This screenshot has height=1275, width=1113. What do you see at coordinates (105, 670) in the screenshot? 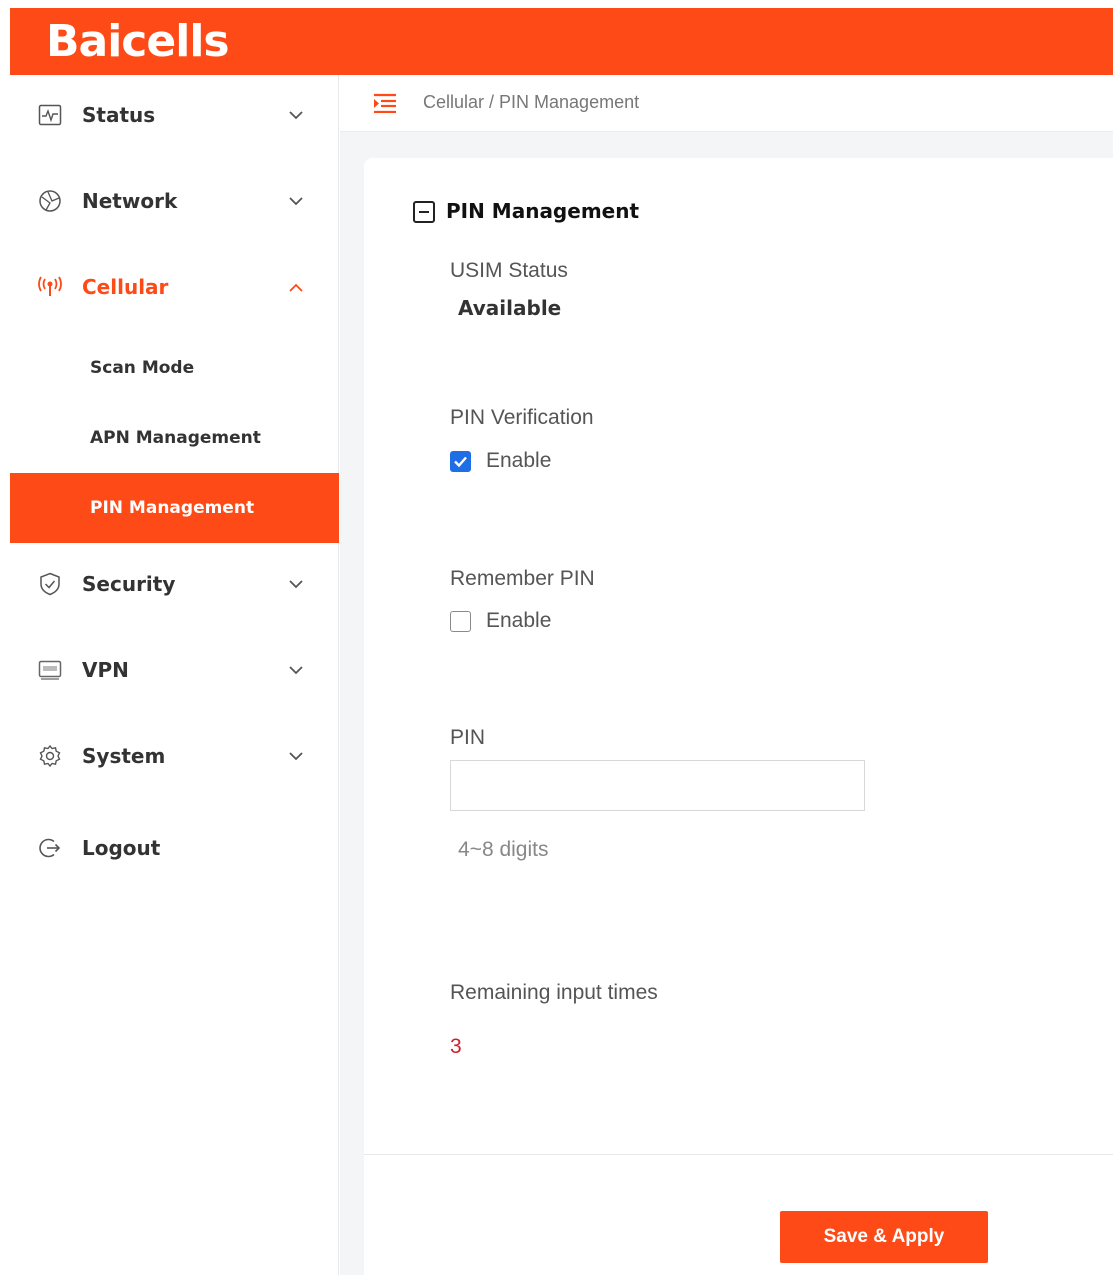
I see `sidebar-item-label: VPN` at bounding box center [105, 670].